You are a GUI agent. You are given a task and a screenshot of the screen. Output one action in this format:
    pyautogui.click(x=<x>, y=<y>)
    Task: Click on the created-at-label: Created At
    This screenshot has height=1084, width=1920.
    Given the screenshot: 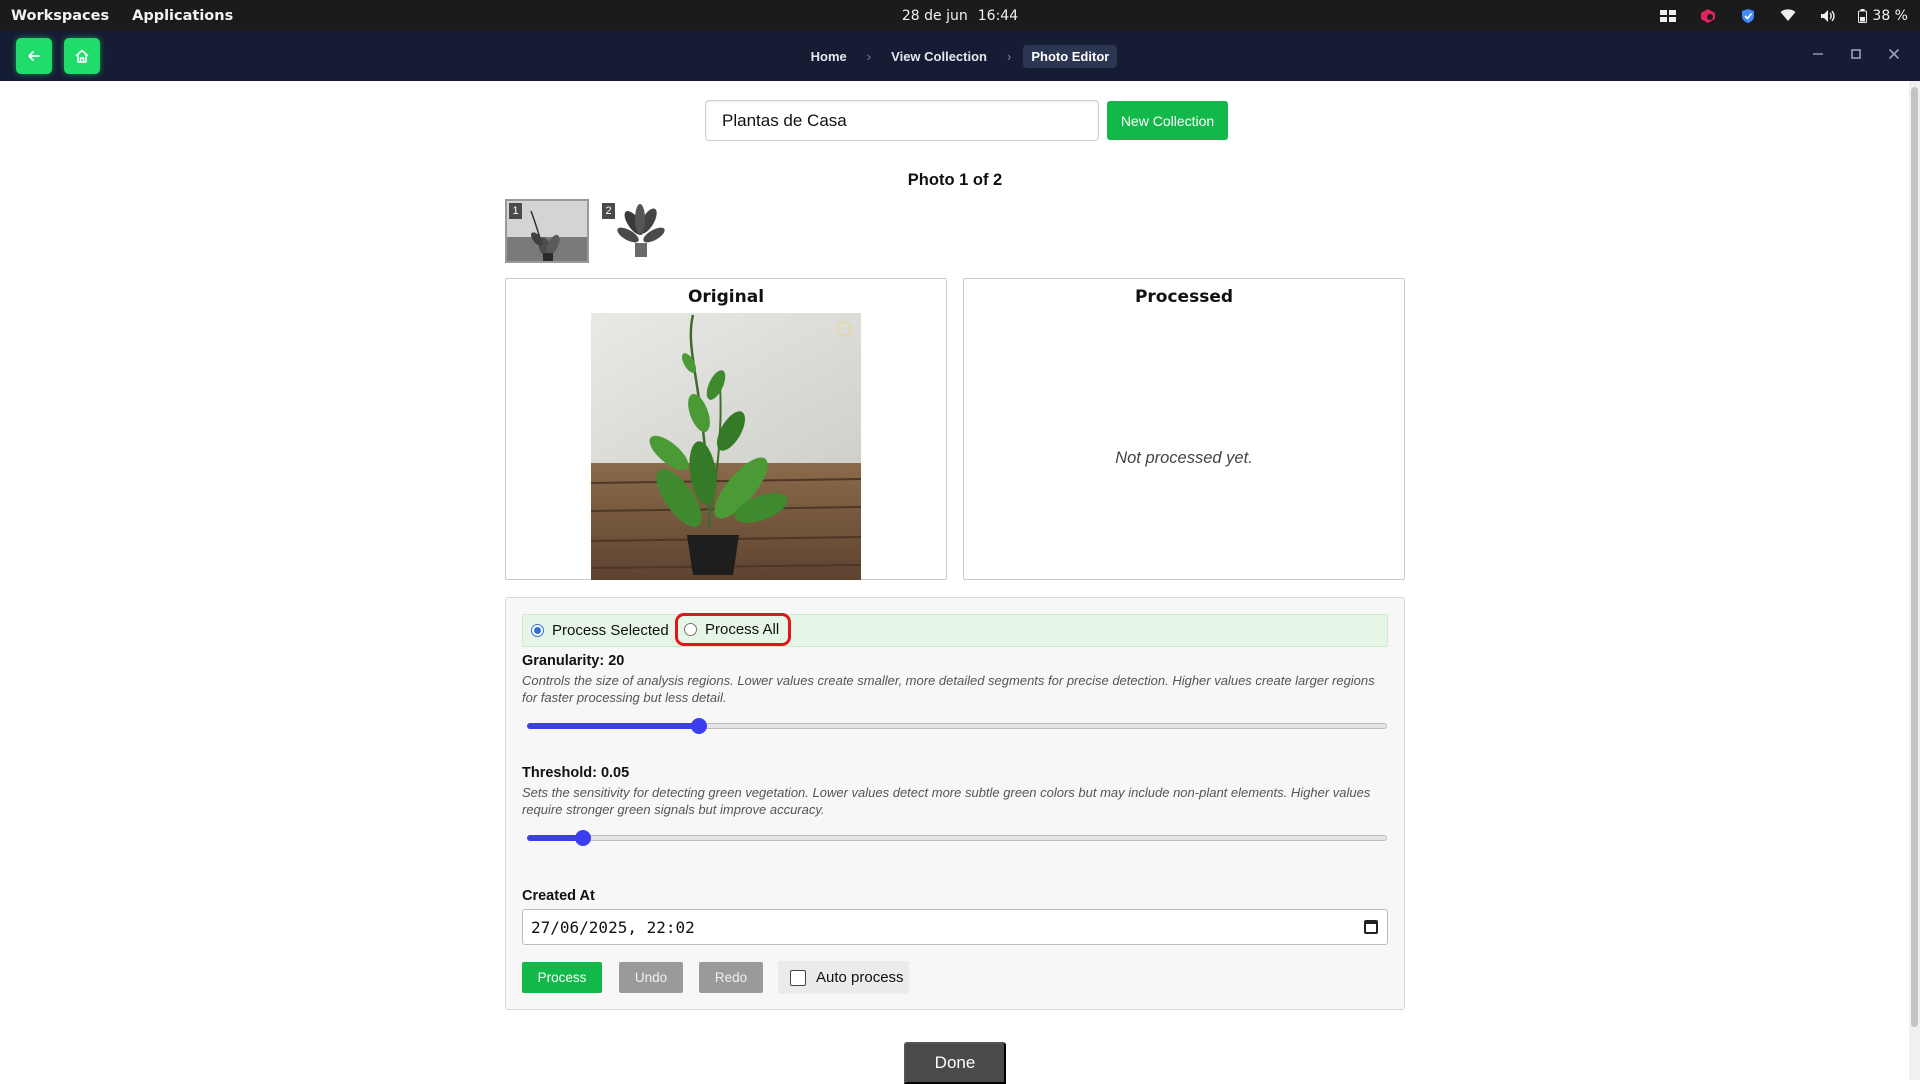 What is the action you would take?
    pyautogui.click(x=558, y=896)
    